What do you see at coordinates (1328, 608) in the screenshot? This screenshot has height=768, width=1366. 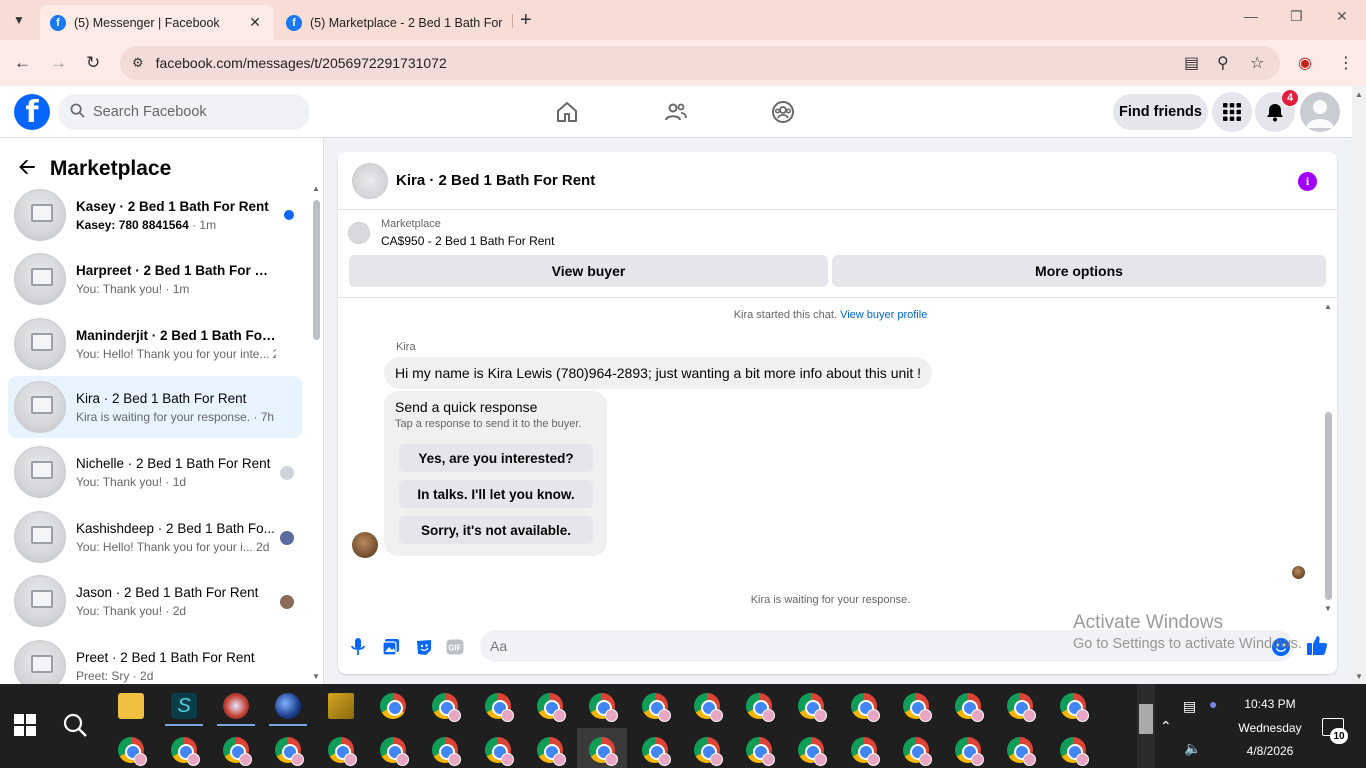 I see `chat-scroll-down-icon: ▼` at bounding box center [1328, 608].